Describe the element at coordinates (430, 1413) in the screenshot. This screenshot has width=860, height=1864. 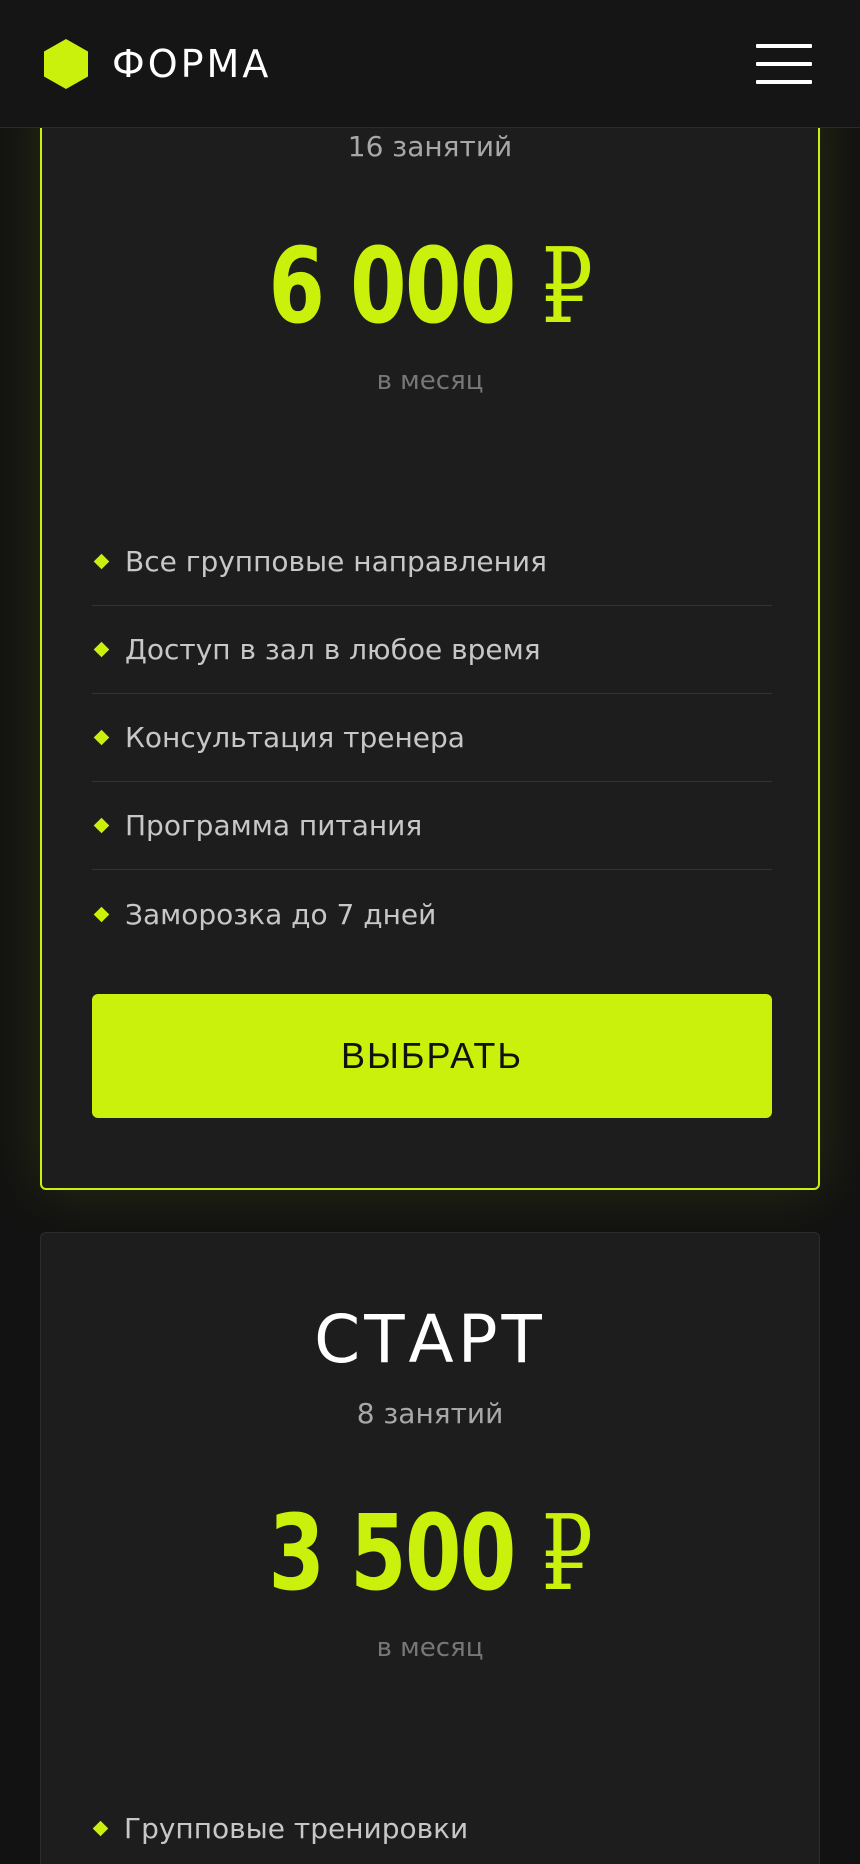
I see `plan-sessions: 8 занятий` at that location.